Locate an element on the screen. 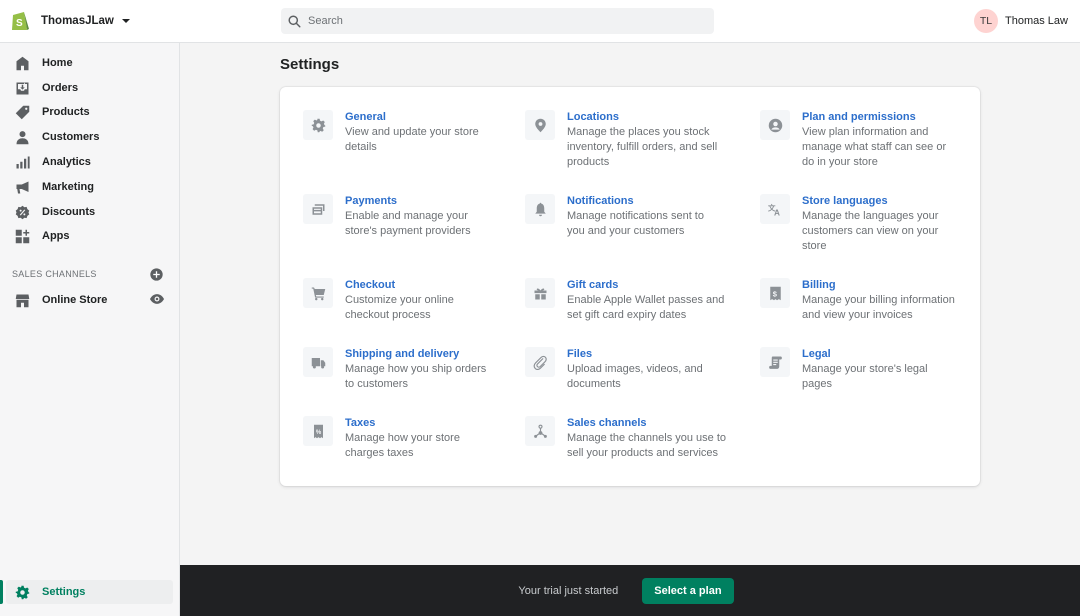 This screenshot has width=1080, height=616. setting-title: Locations is located at coordinates (593, 117).